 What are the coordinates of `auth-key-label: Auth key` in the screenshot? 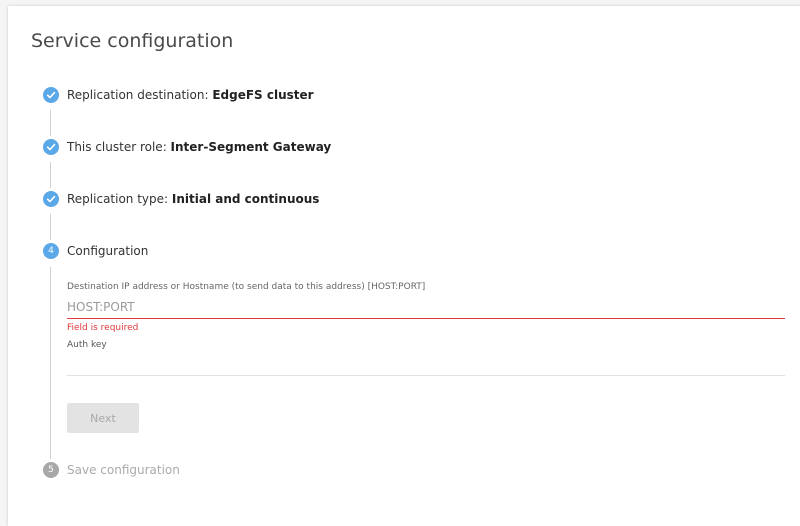 It's located at (87, 345).